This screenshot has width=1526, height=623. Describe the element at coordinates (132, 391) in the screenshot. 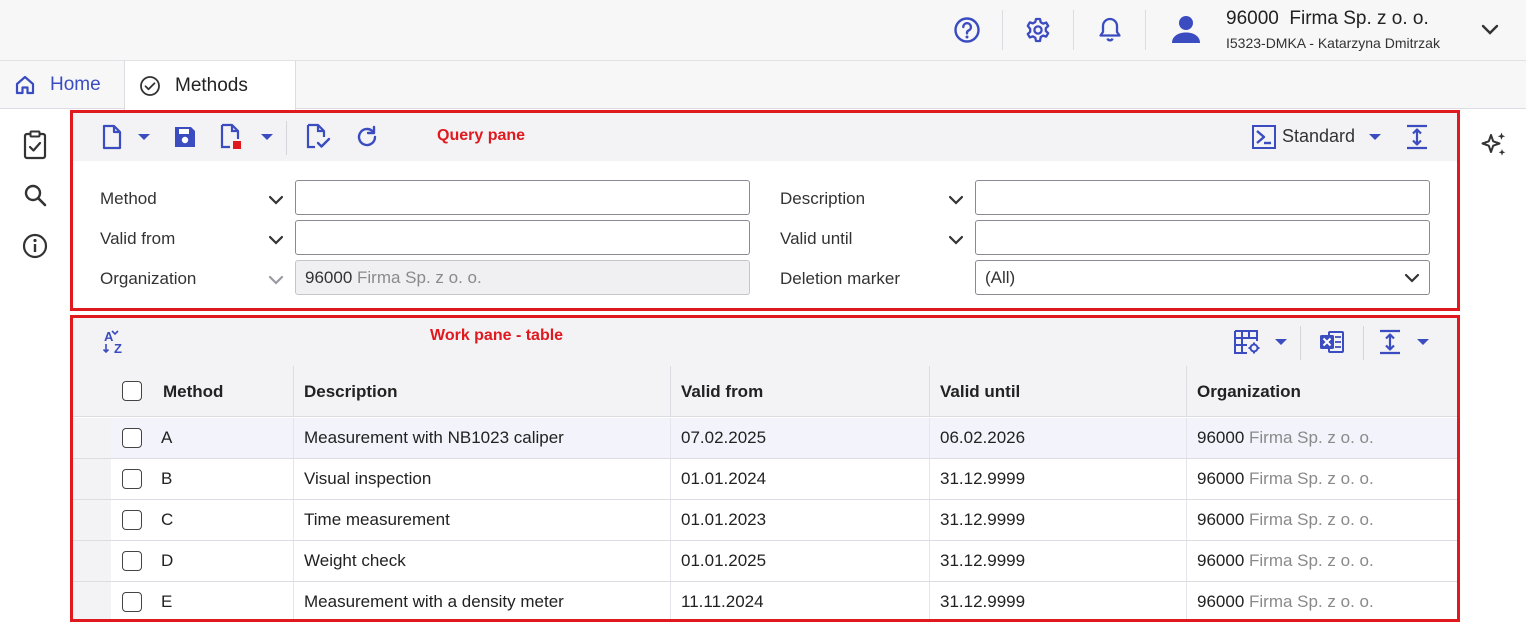

I see `select-all-checkbox` at that location.